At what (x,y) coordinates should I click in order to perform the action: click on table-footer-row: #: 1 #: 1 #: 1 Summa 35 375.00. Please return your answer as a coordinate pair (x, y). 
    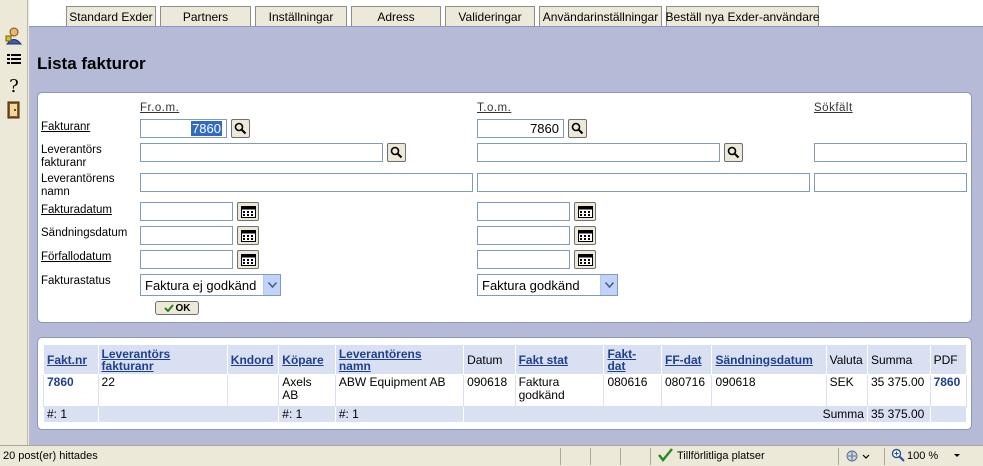
    Looking at the image, I should click on (505, 414).